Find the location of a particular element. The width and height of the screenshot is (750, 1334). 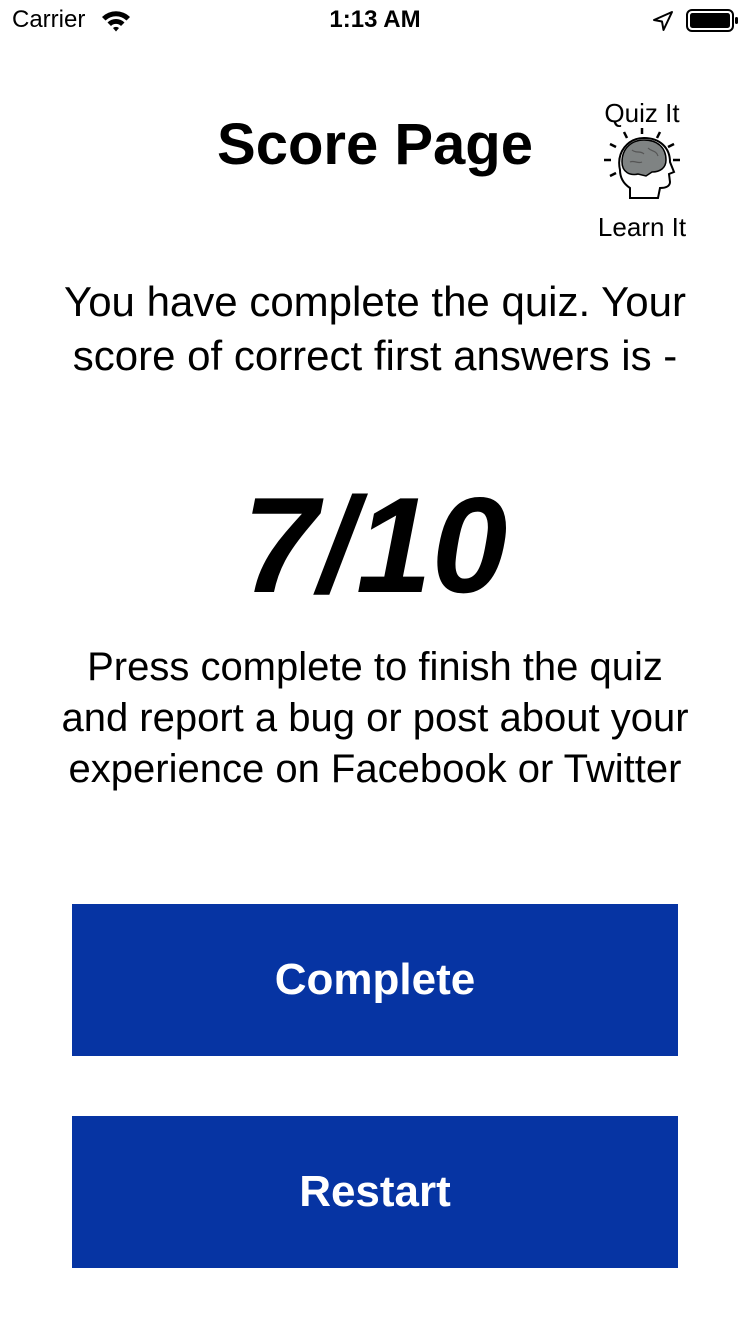

score-value: 7/10 is located at coordinates (375, 545).